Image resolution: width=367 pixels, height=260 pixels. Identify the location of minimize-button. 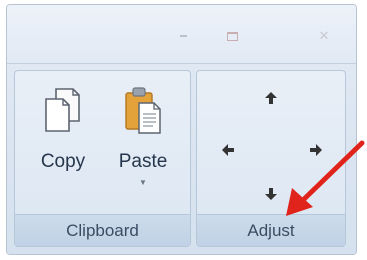
(183, 36).